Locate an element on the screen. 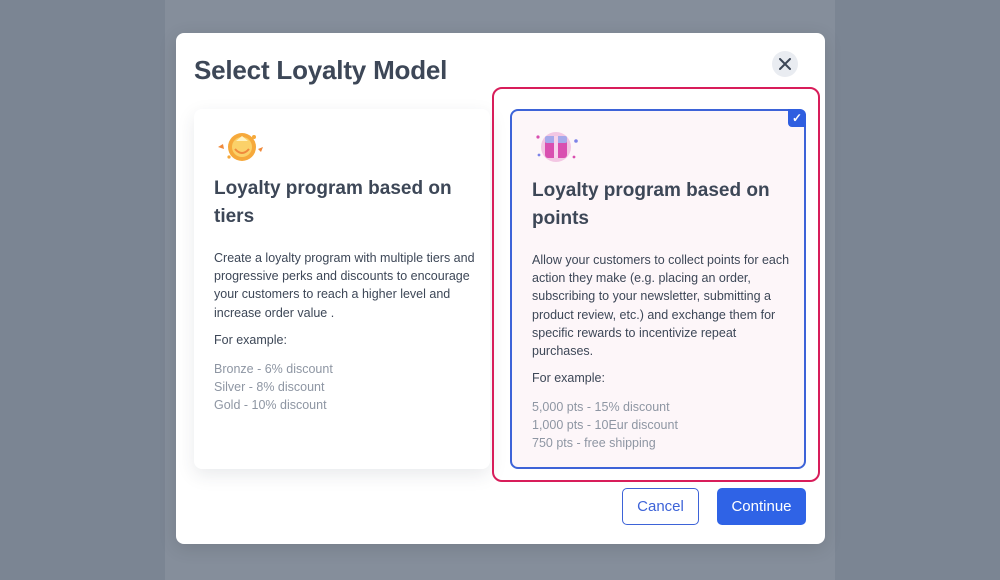 The width and height of the screenshot is (1000, 580). check-icon: ✓ is located at coordinates (797, 118).